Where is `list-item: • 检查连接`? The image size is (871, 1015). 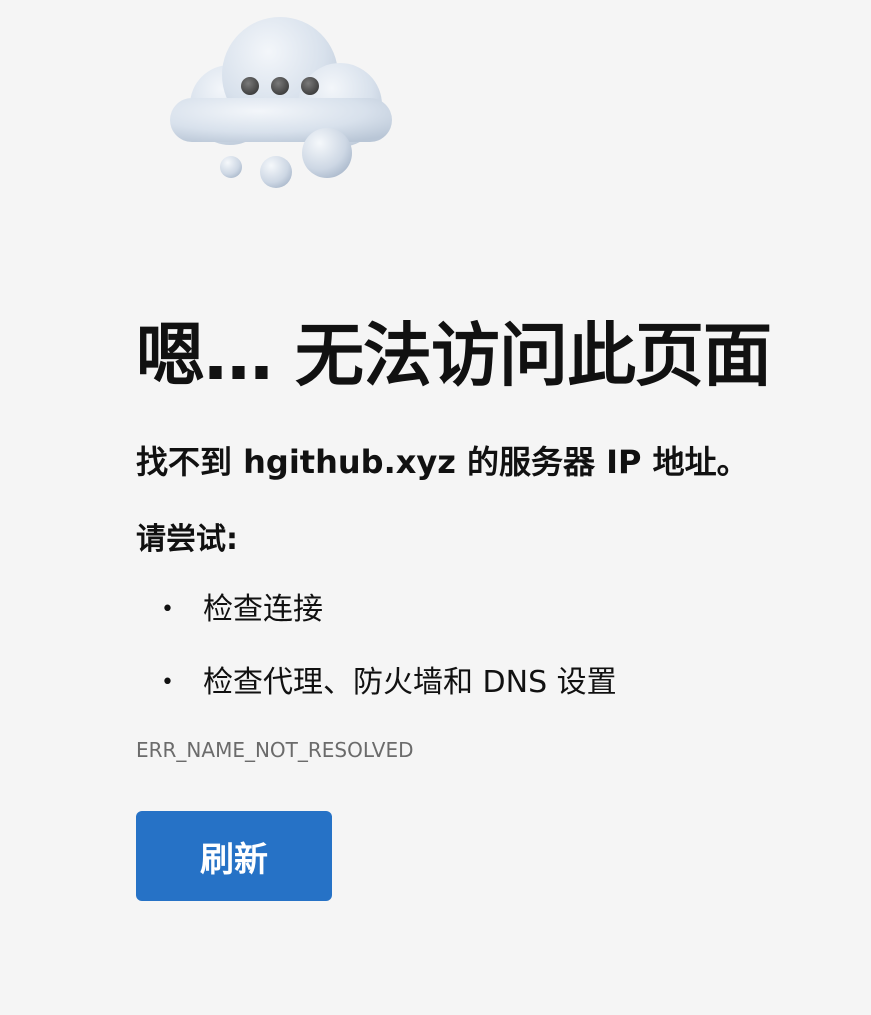
list-item: • 检查连接 is located at coordinates (496, 610).